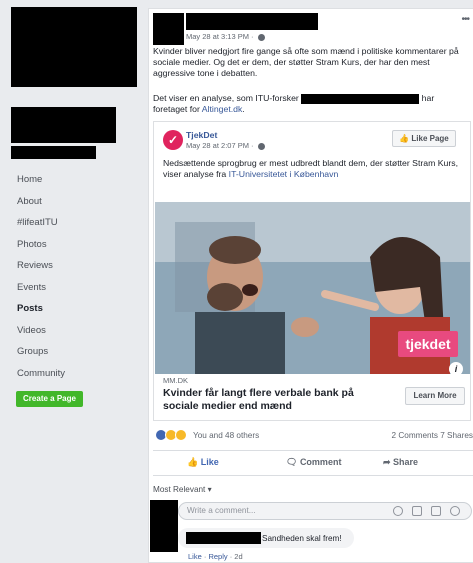 The width and height of the screenshot is (473, 563). Describe the element at coordinates (71, 223) in the screenshot. I see `sidebar-item-lifeatitu: #lifeatITU` at that location.